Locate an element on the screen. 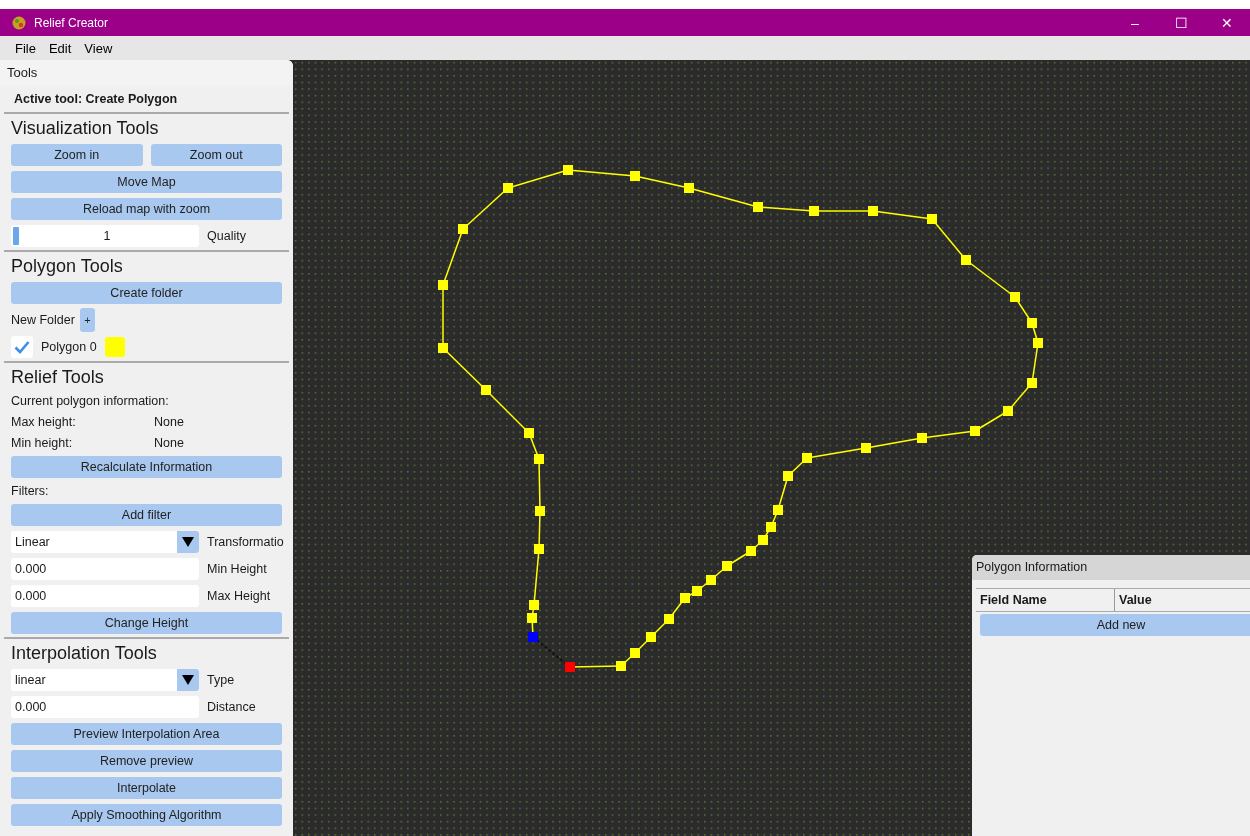 The height and width of the screenshot is (836, 1250). info-label: Max height: is located at coordinates (44, 421).